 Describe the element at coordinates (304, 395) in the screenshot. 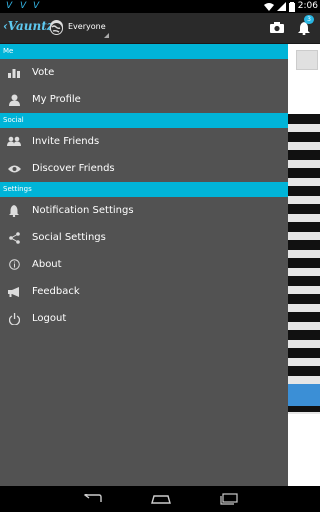

I see `action-strip` at that location.